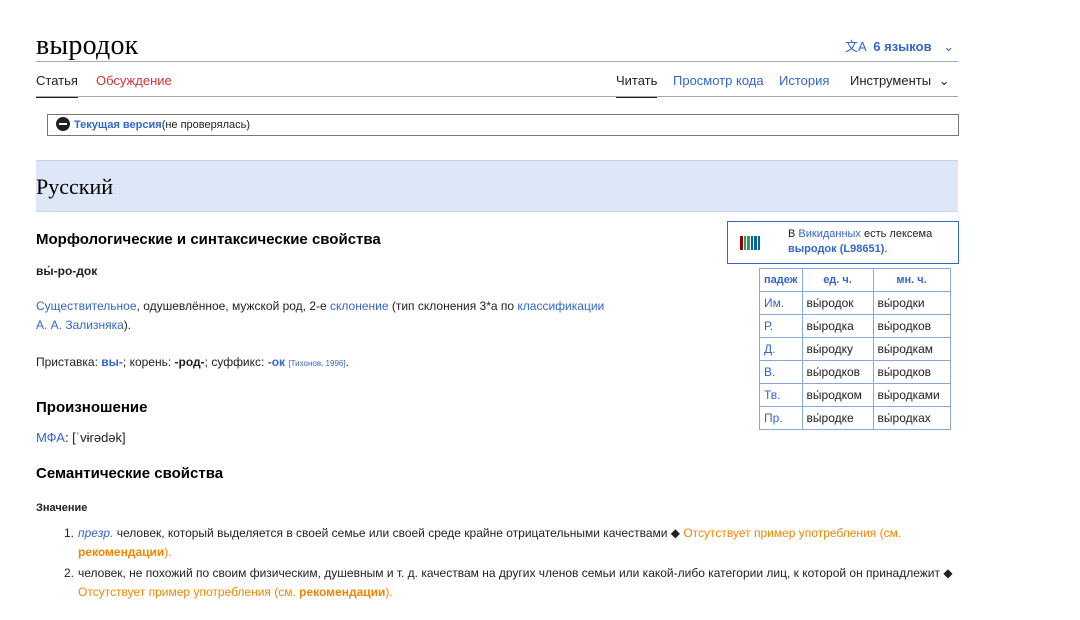 This screenshot has height=620, width=1080. Describe the element at coordinates (95, 437) in the screenshot. I see `ipa-value: : [ˈvɨrədək]` at that location.